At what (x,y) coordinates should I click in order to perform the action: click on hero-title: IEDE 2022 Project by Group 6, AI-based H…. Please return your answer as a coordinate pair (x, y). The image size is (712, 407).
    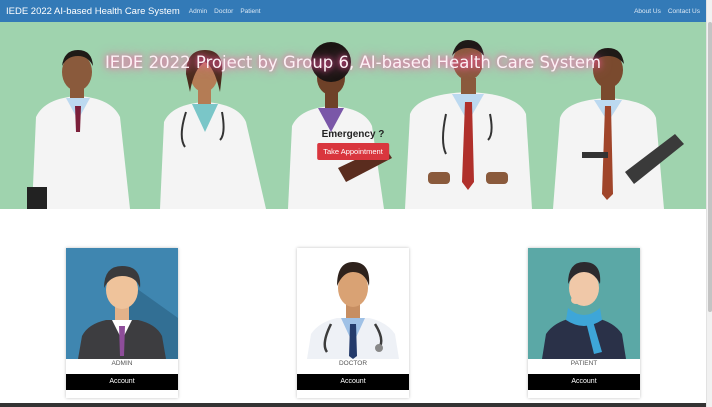
    Looking at the image, I should click on (353, 62).